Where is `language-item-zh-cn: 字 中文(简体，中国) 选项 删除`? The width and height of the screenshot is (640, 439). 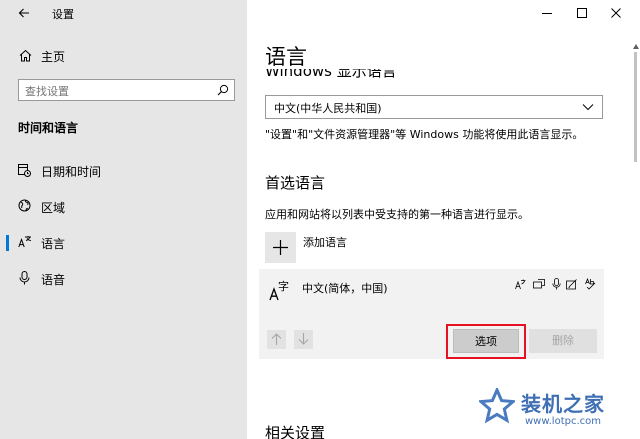
language-item-zh-cn: 字 中文(简体，中国) 选项 删除 is located at coordinates (431, 314).